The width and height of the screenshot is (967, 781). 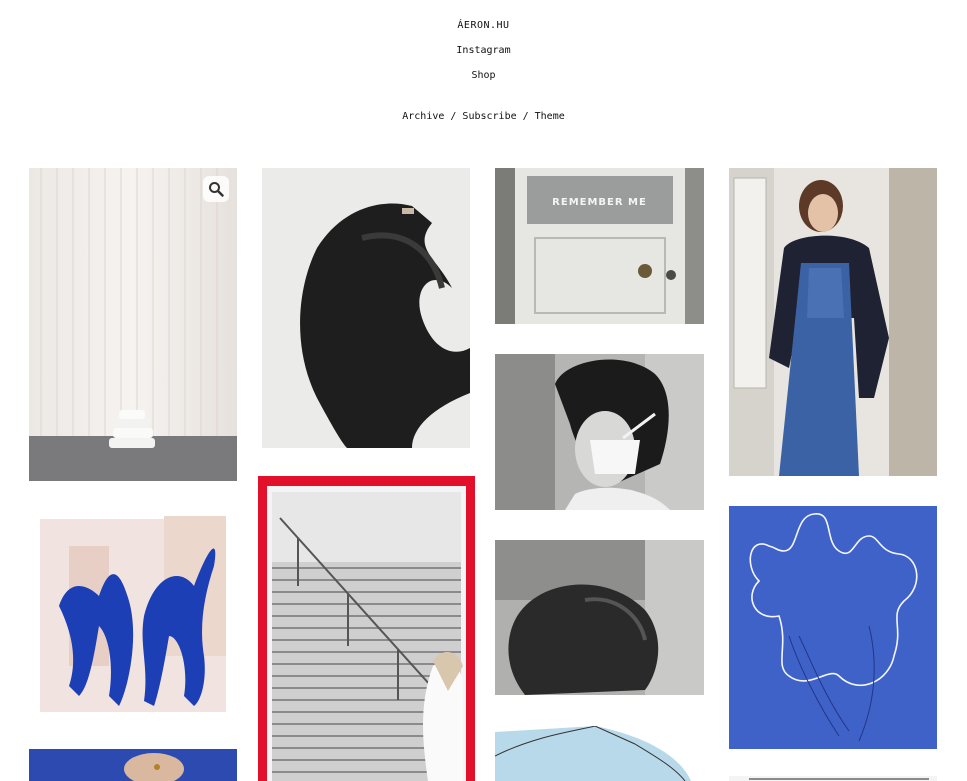 I want to click on photo-remember-me-door: REMEMBER ME, so click(x=599, y=246).